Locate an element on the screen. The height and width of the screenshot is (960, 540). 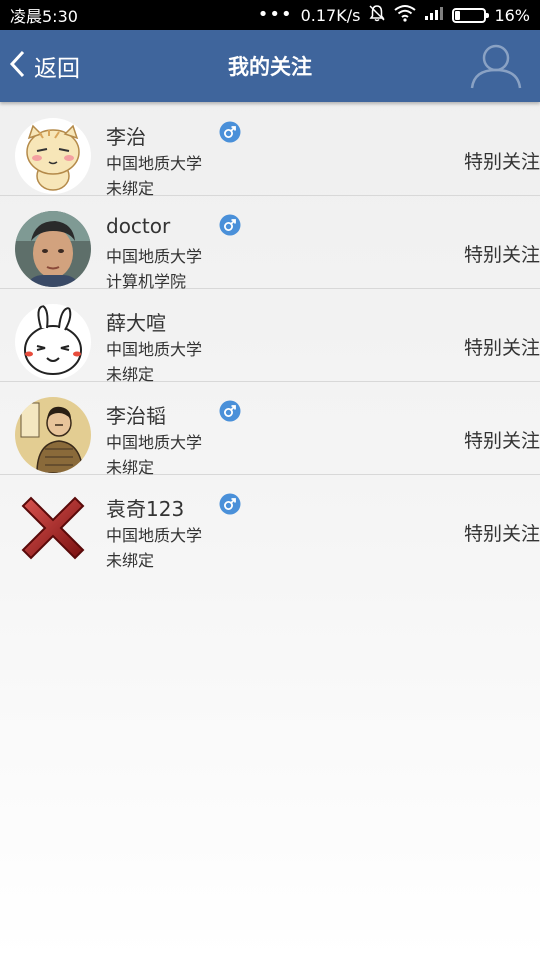
wifi-icon is located at coordinates (405, 15).